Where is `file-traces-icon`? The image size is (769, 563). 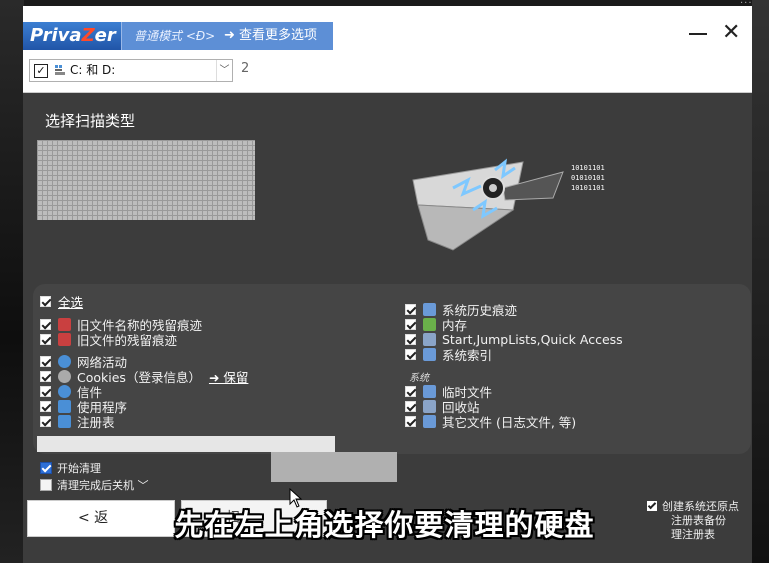
file-traces-icon is located at coordinates (64, 339).